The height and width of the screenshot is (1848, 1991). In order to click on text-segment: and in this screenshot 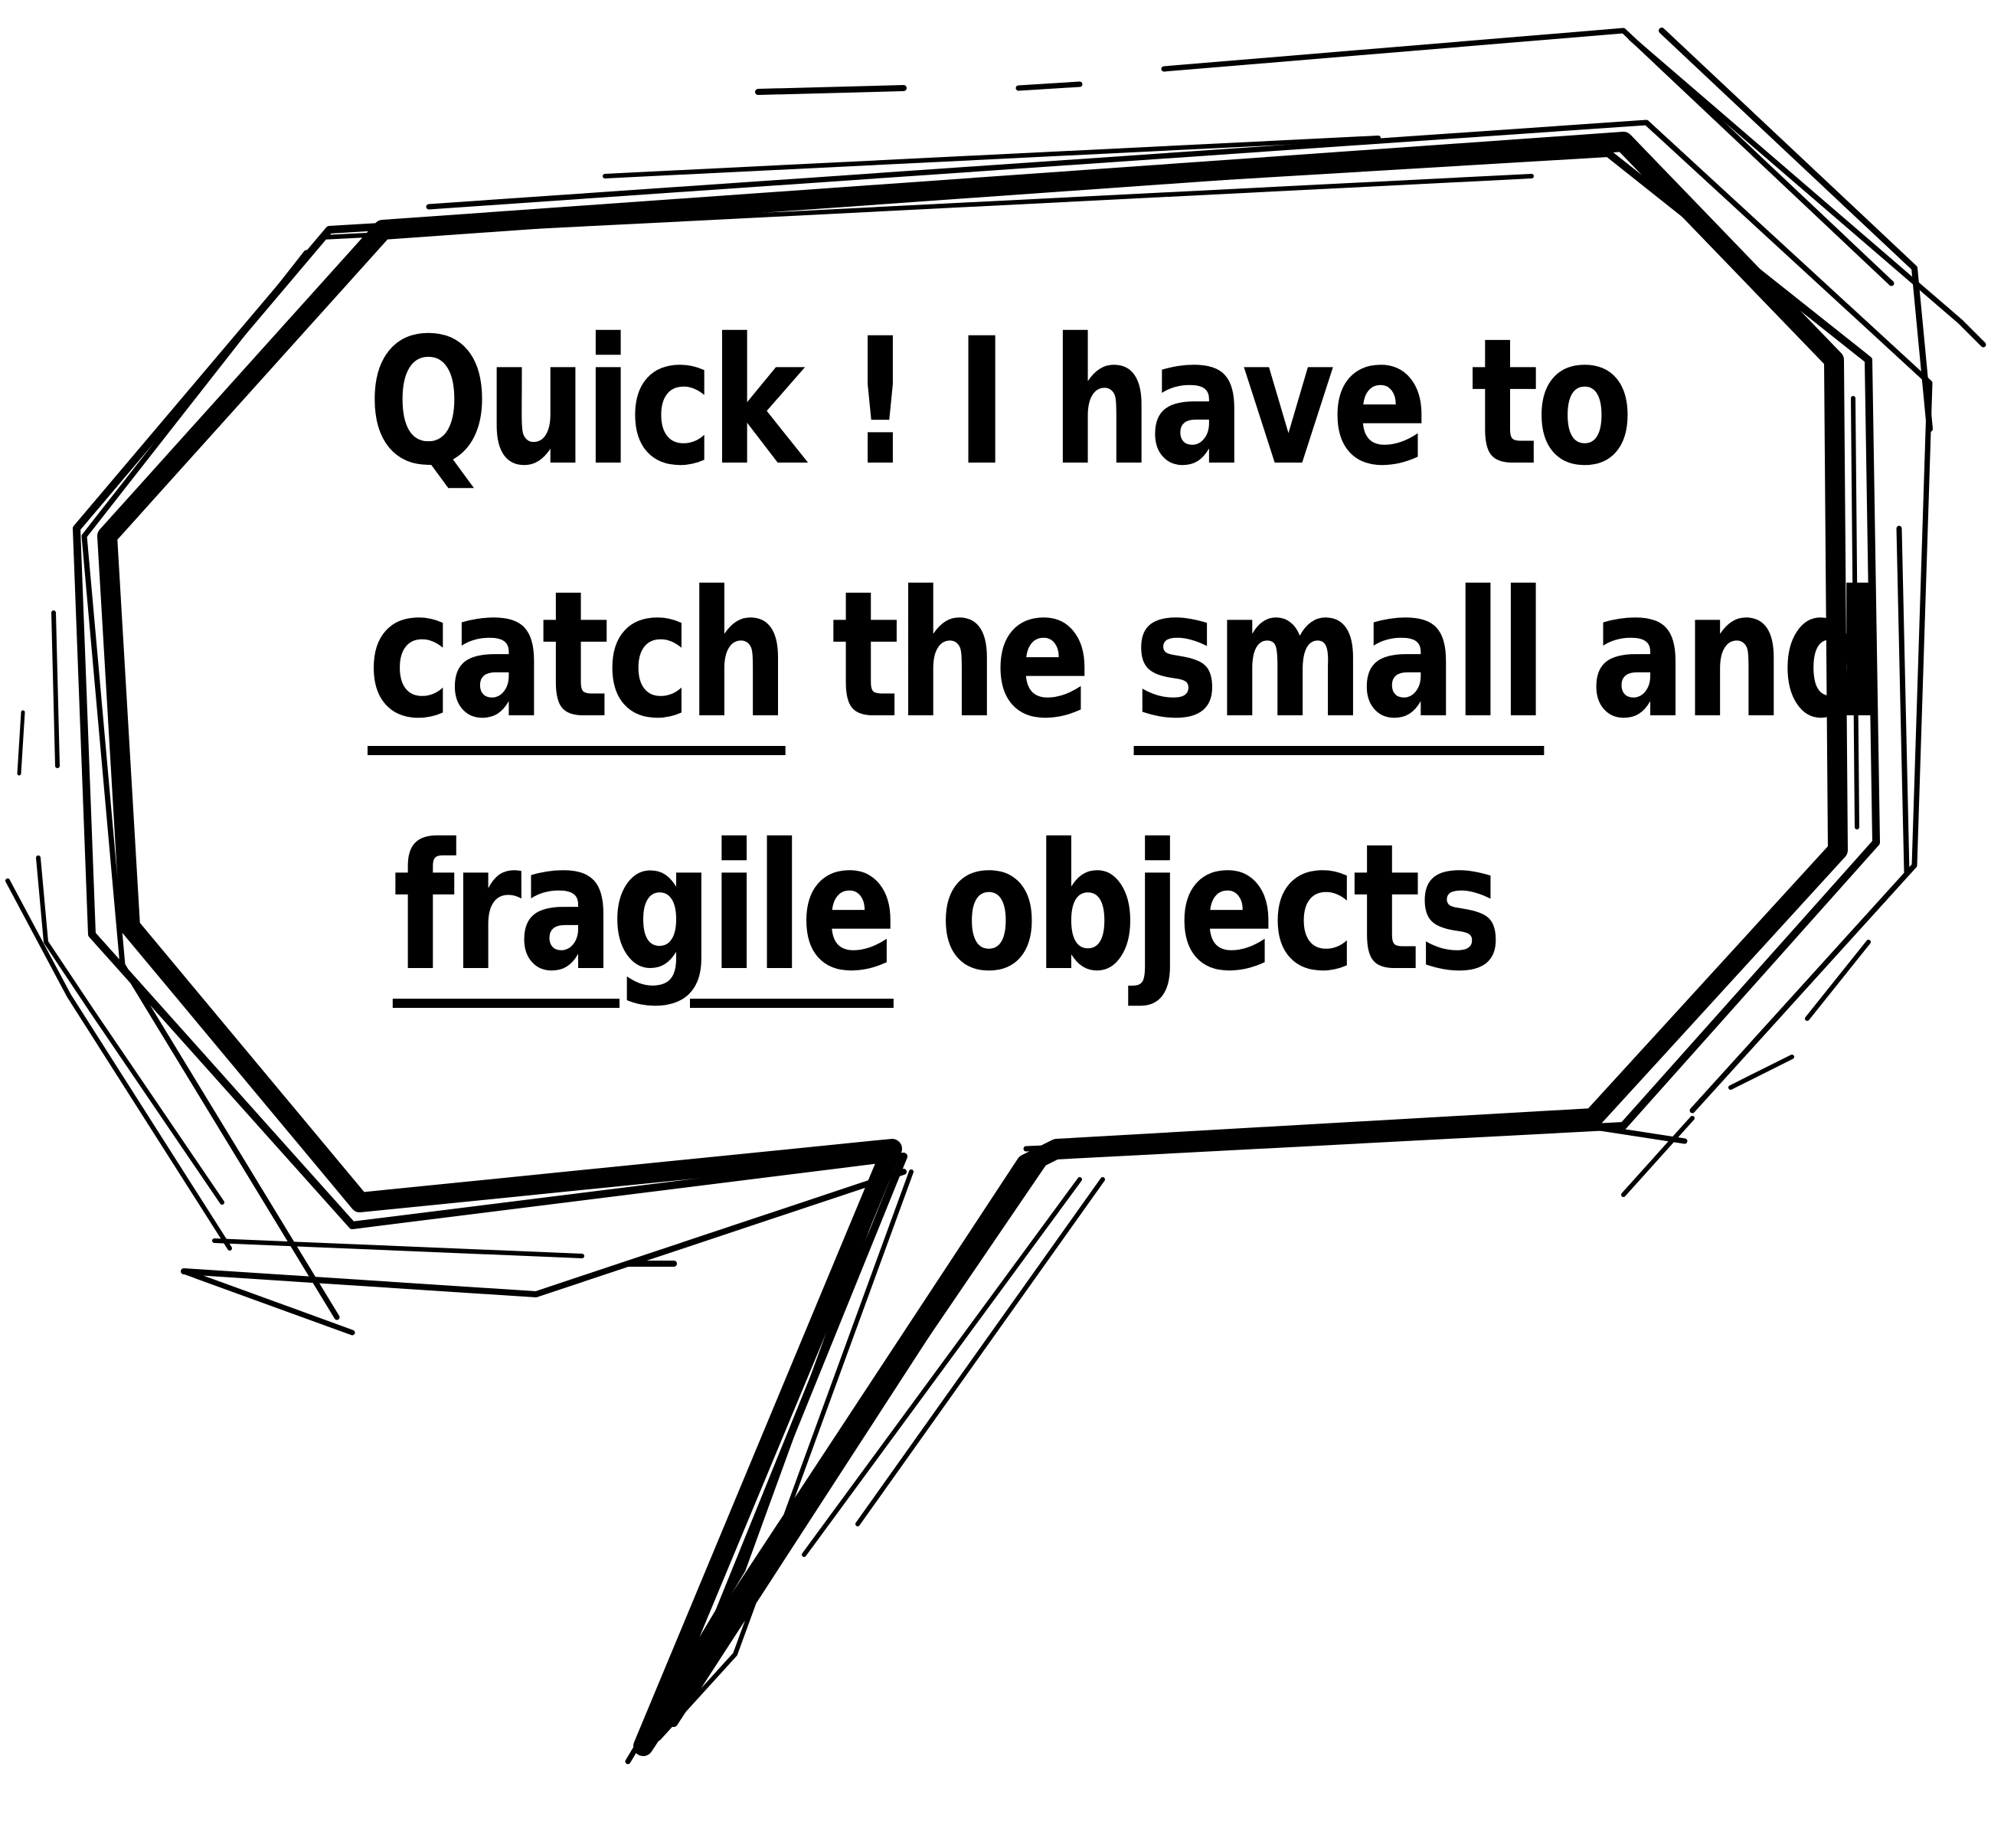, I will do `click(1714, 655)`.